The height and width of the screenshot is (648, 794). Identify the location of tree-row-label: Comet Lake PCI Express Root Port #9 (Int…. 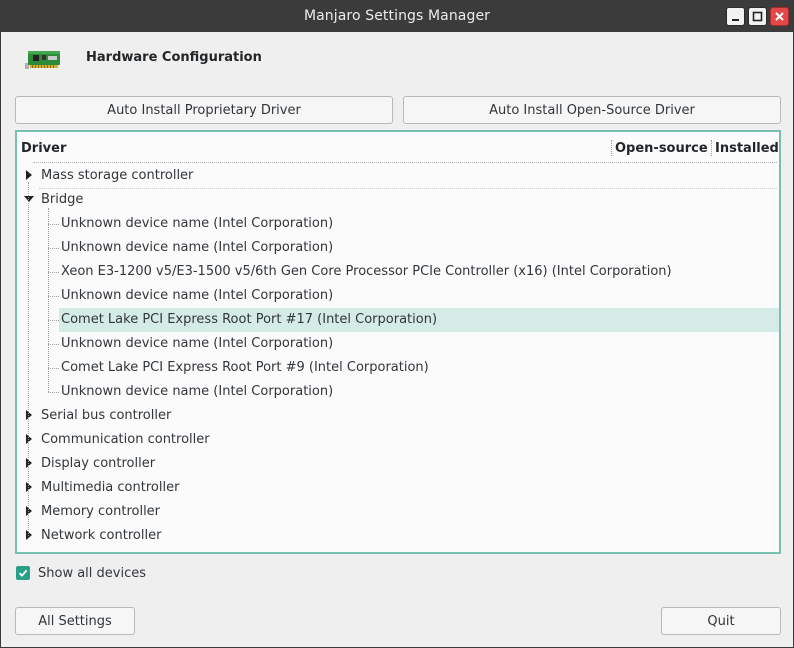
(245, 367).